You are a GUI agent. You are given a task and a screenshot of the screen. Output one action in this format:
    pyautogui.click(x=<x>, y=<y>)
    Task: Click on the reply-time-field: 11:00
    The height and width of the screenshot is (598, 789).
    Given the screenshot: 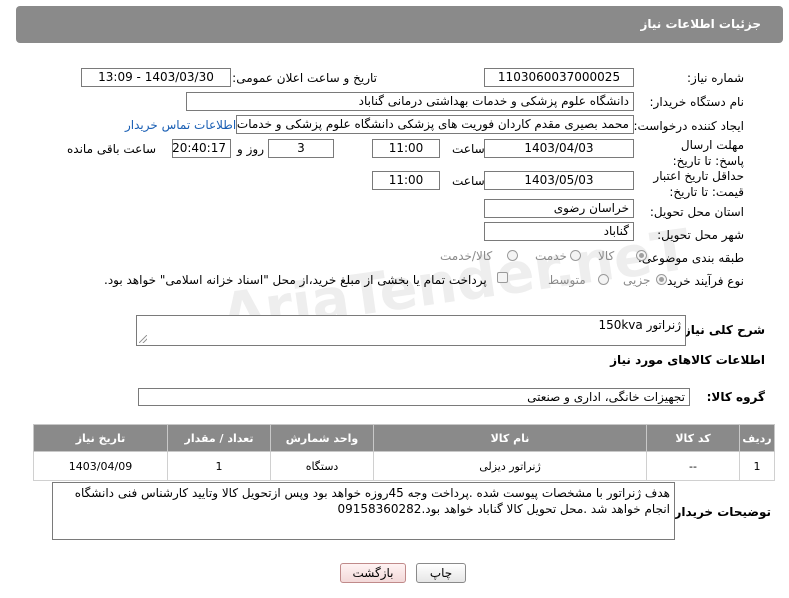 What is the action you would take?
    pyautogui.click(x=406, y=148)
    